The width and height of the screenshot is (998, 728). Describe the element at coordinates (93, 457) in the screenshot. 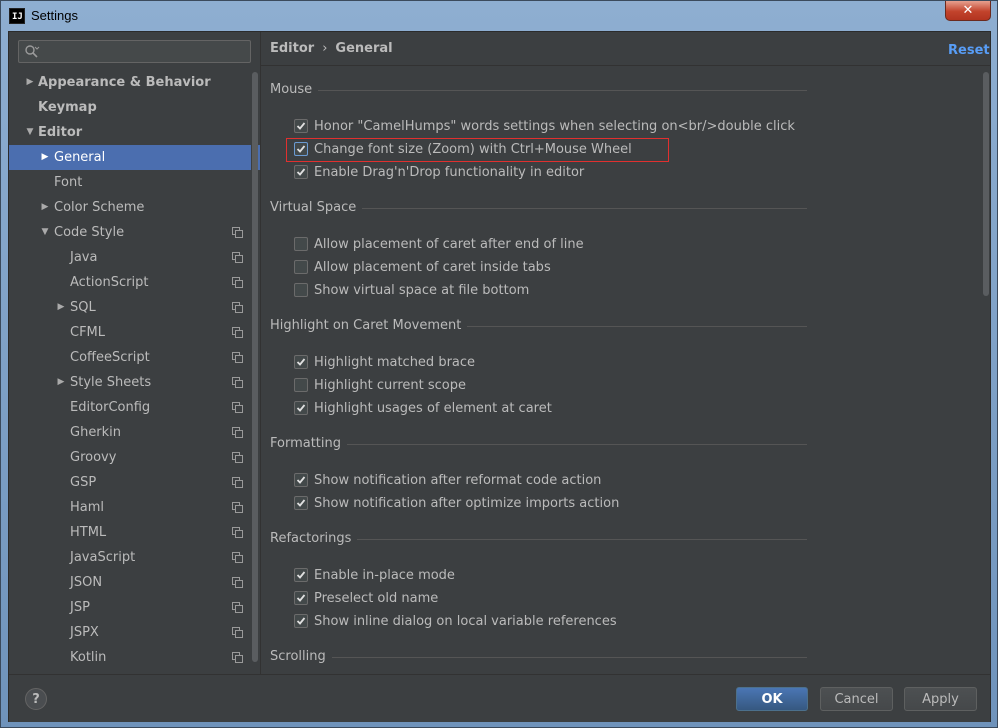

I see `sidebar-item-label: Groovy` at that location.